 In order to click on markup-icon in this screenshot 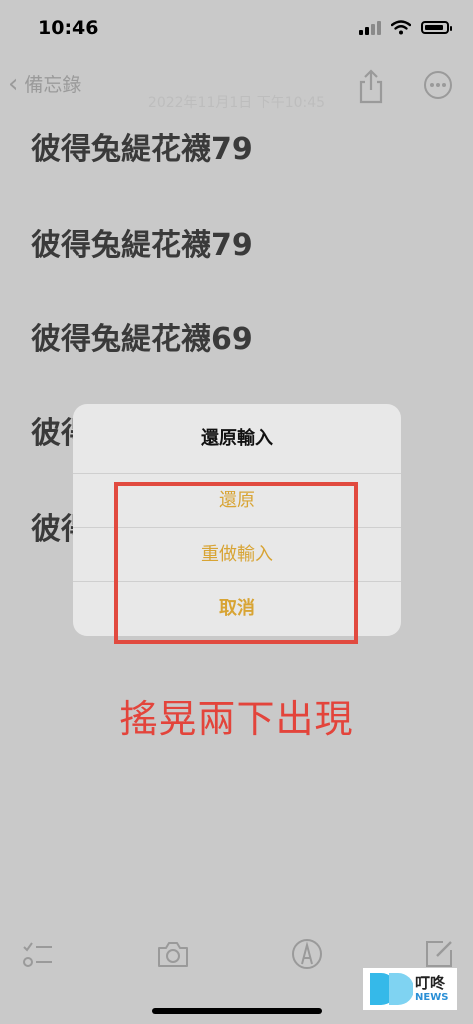, I will do `click(307, 954)`.